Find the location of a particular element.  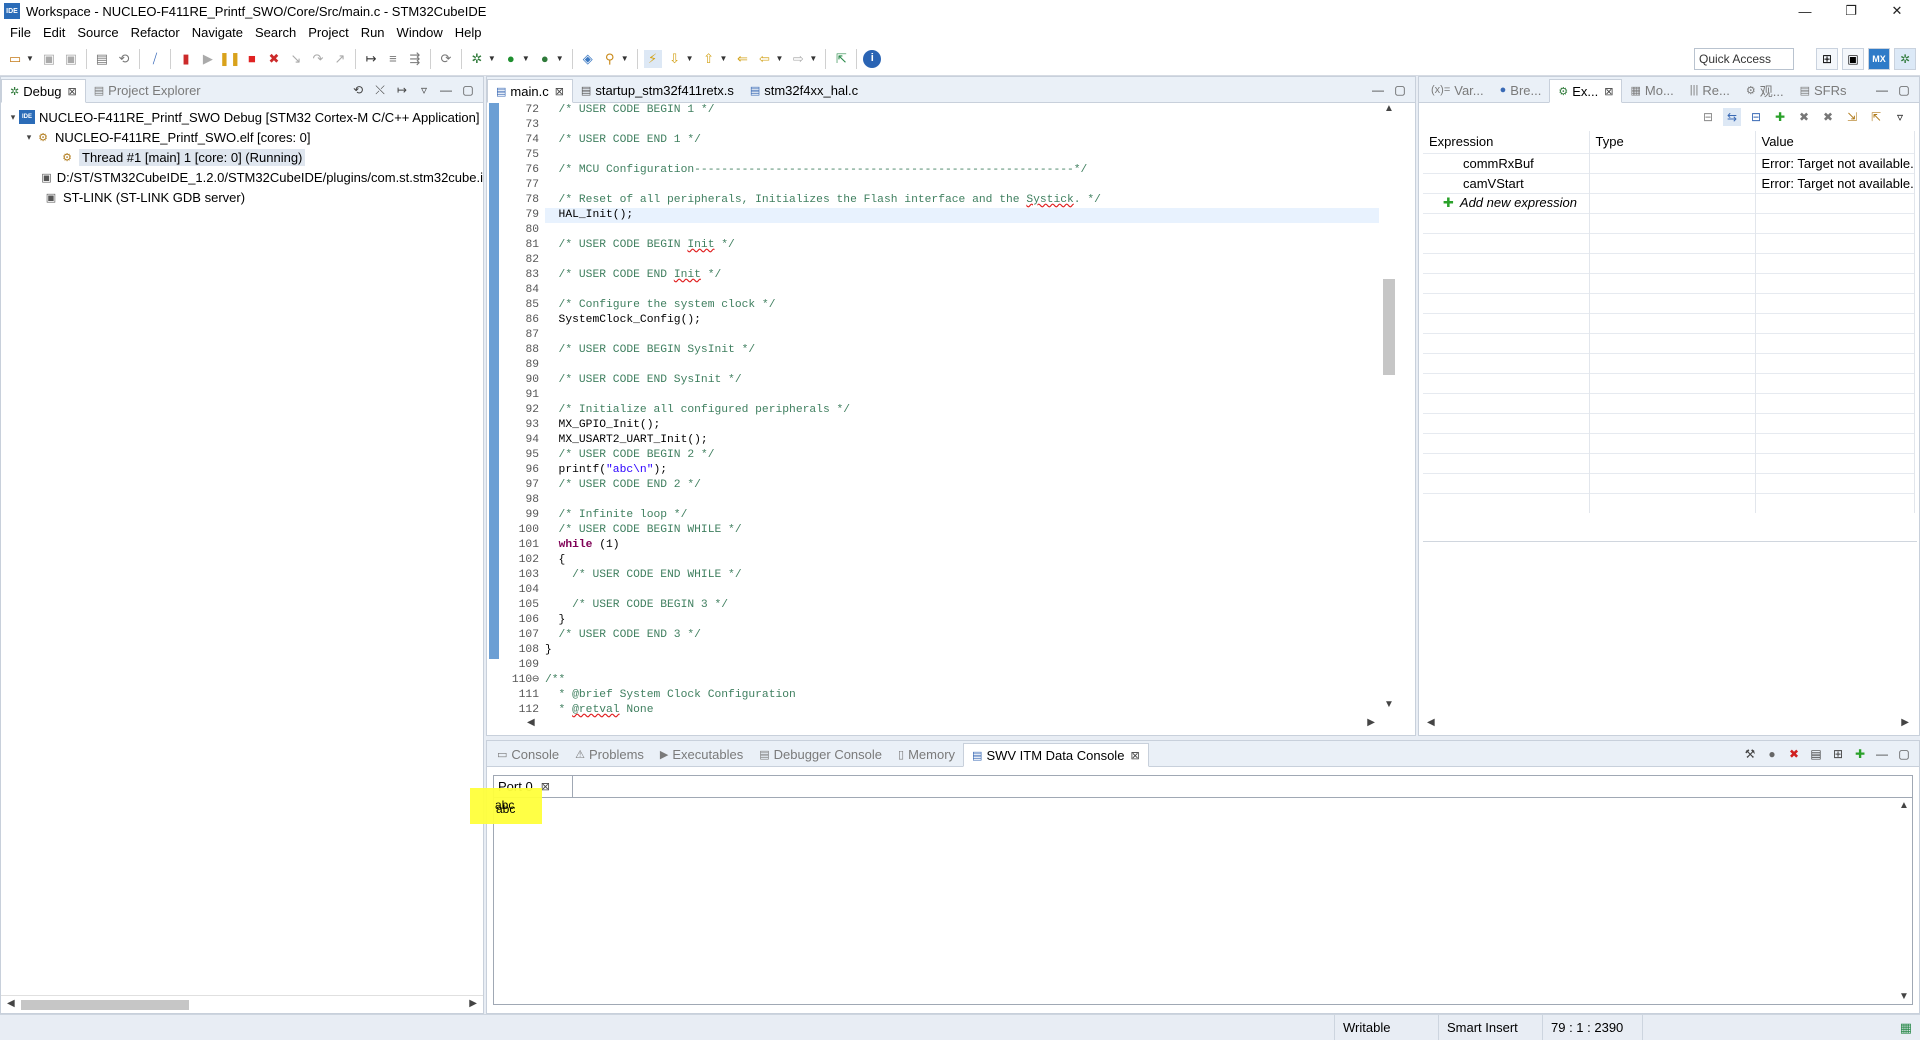

step-into-icon: ↘ is located at coordinates (296, 59).